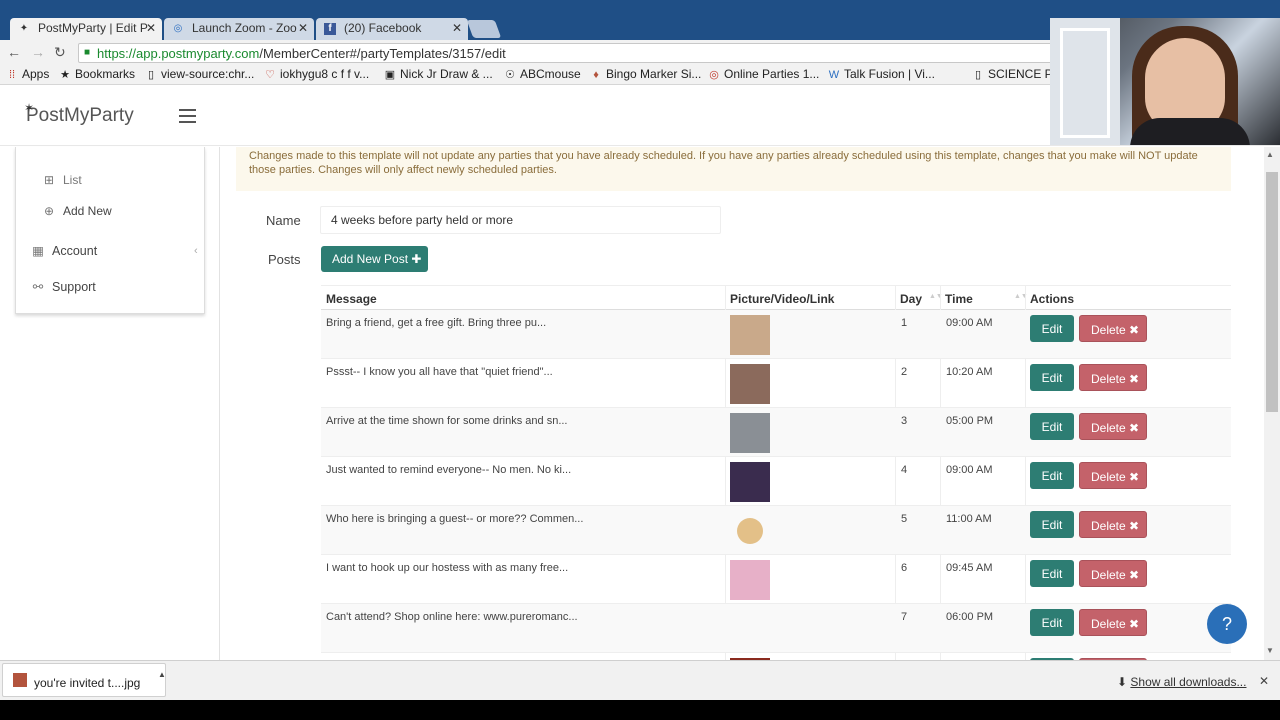  I want to click on tab-facebook: f (20) Facebook ✕, so click(392, 29).